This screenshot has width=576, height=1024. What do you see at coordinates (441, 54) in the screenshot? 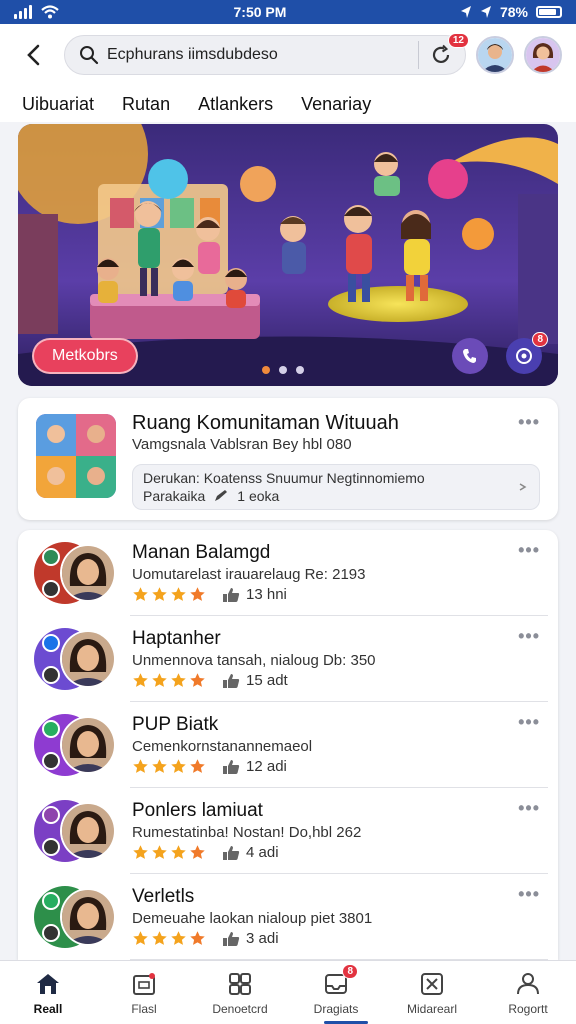
I see `refresh-icon` at bounding box center [441, 54].